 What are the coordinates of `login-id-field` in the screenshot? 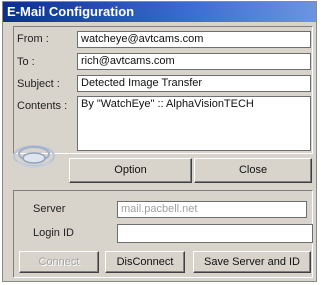 It's located at (215, 233).